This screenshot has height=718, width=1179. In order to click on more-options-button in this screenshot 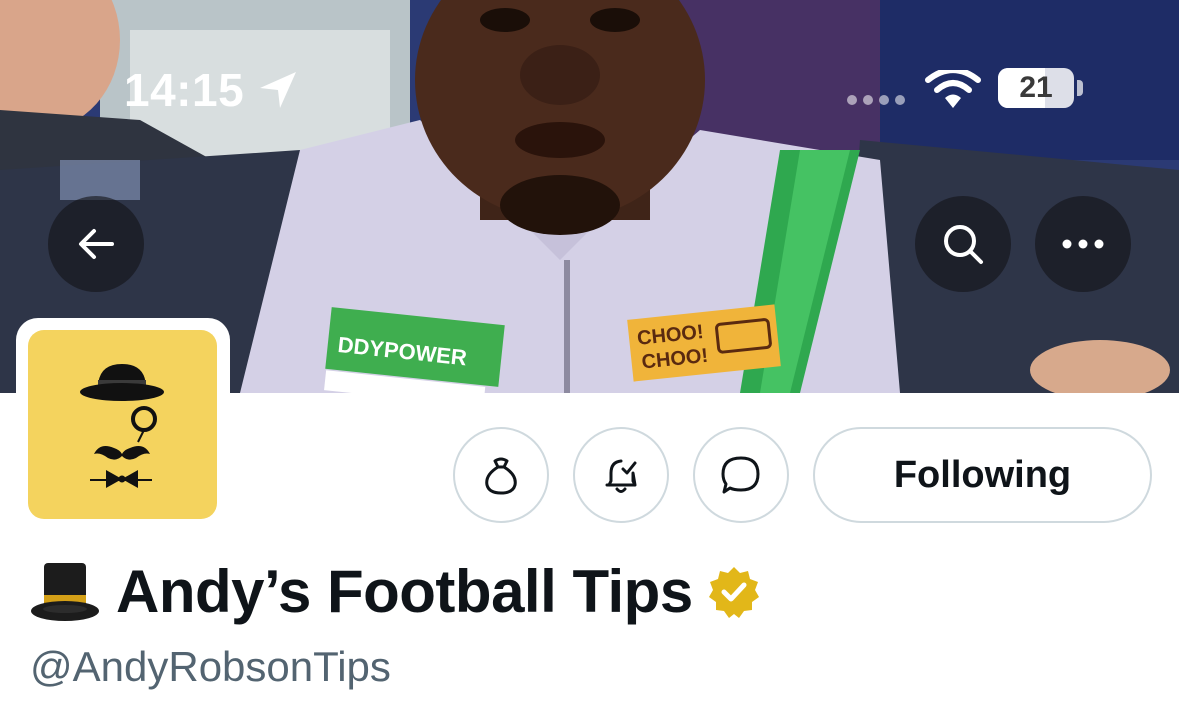, I will do `click(1083, 244)`.